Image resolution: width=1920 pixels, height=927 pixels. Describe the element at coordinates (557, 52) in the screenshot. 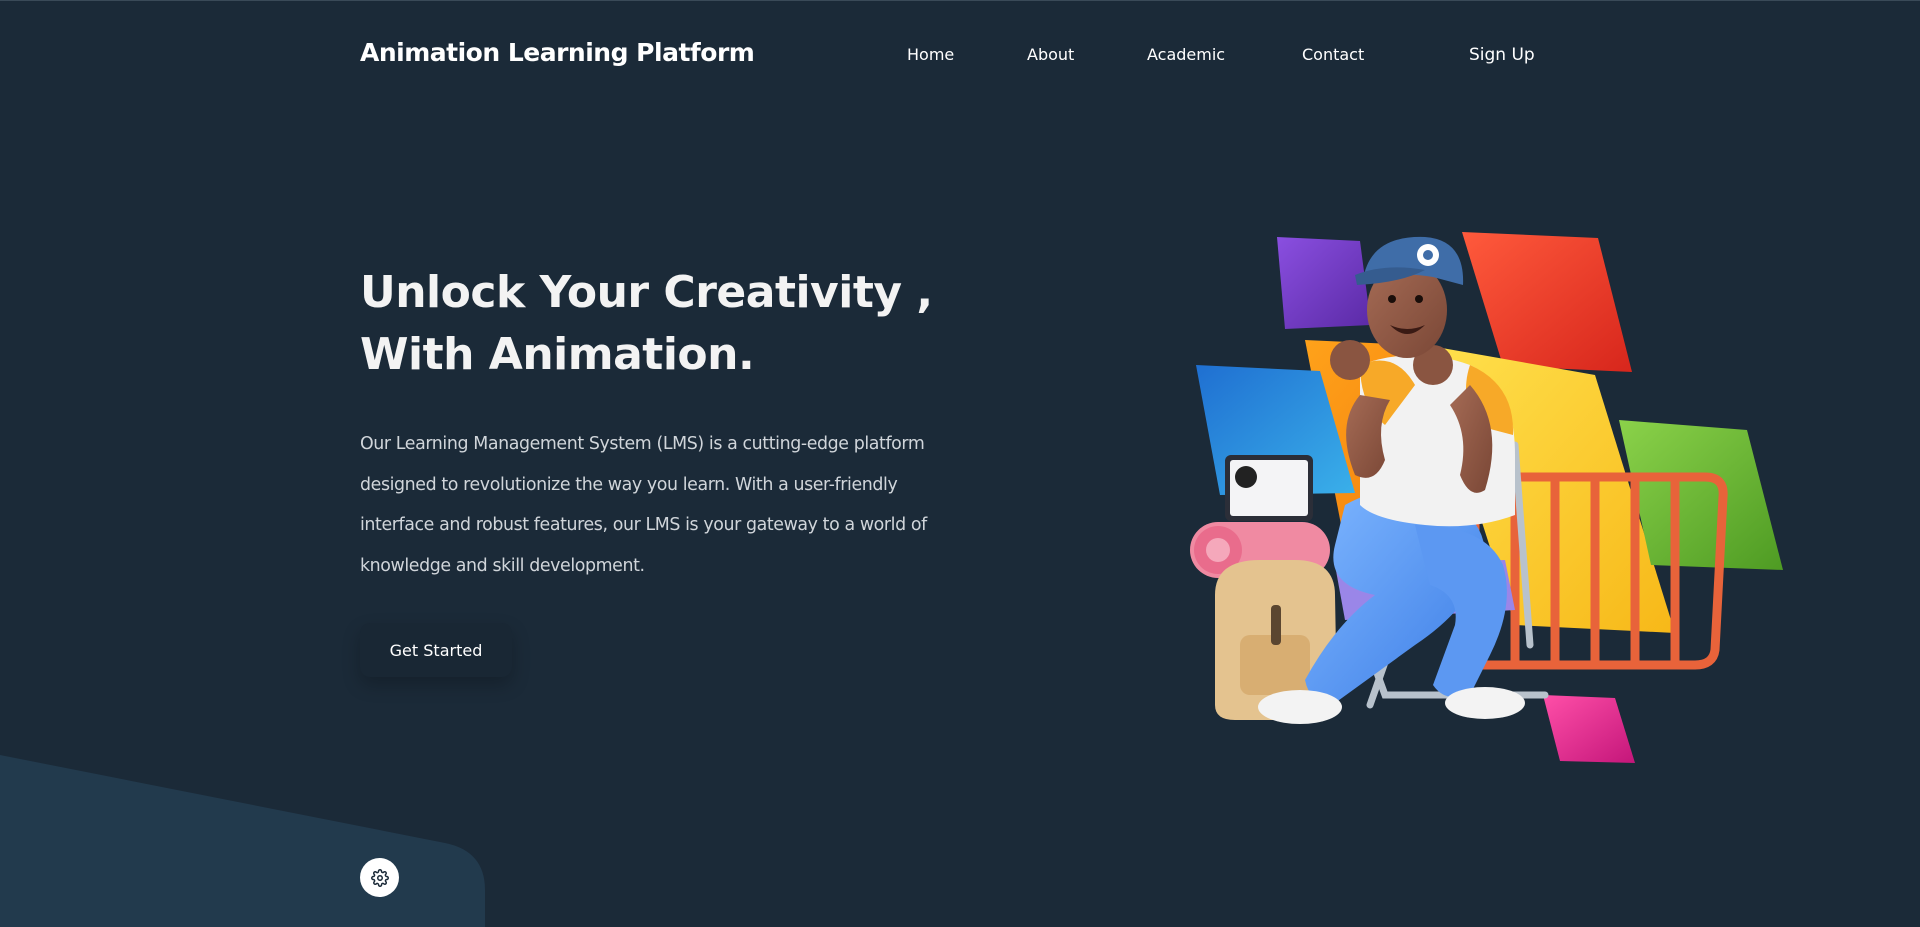

I see `brand-logo: Animation Learning Platform` at that location.